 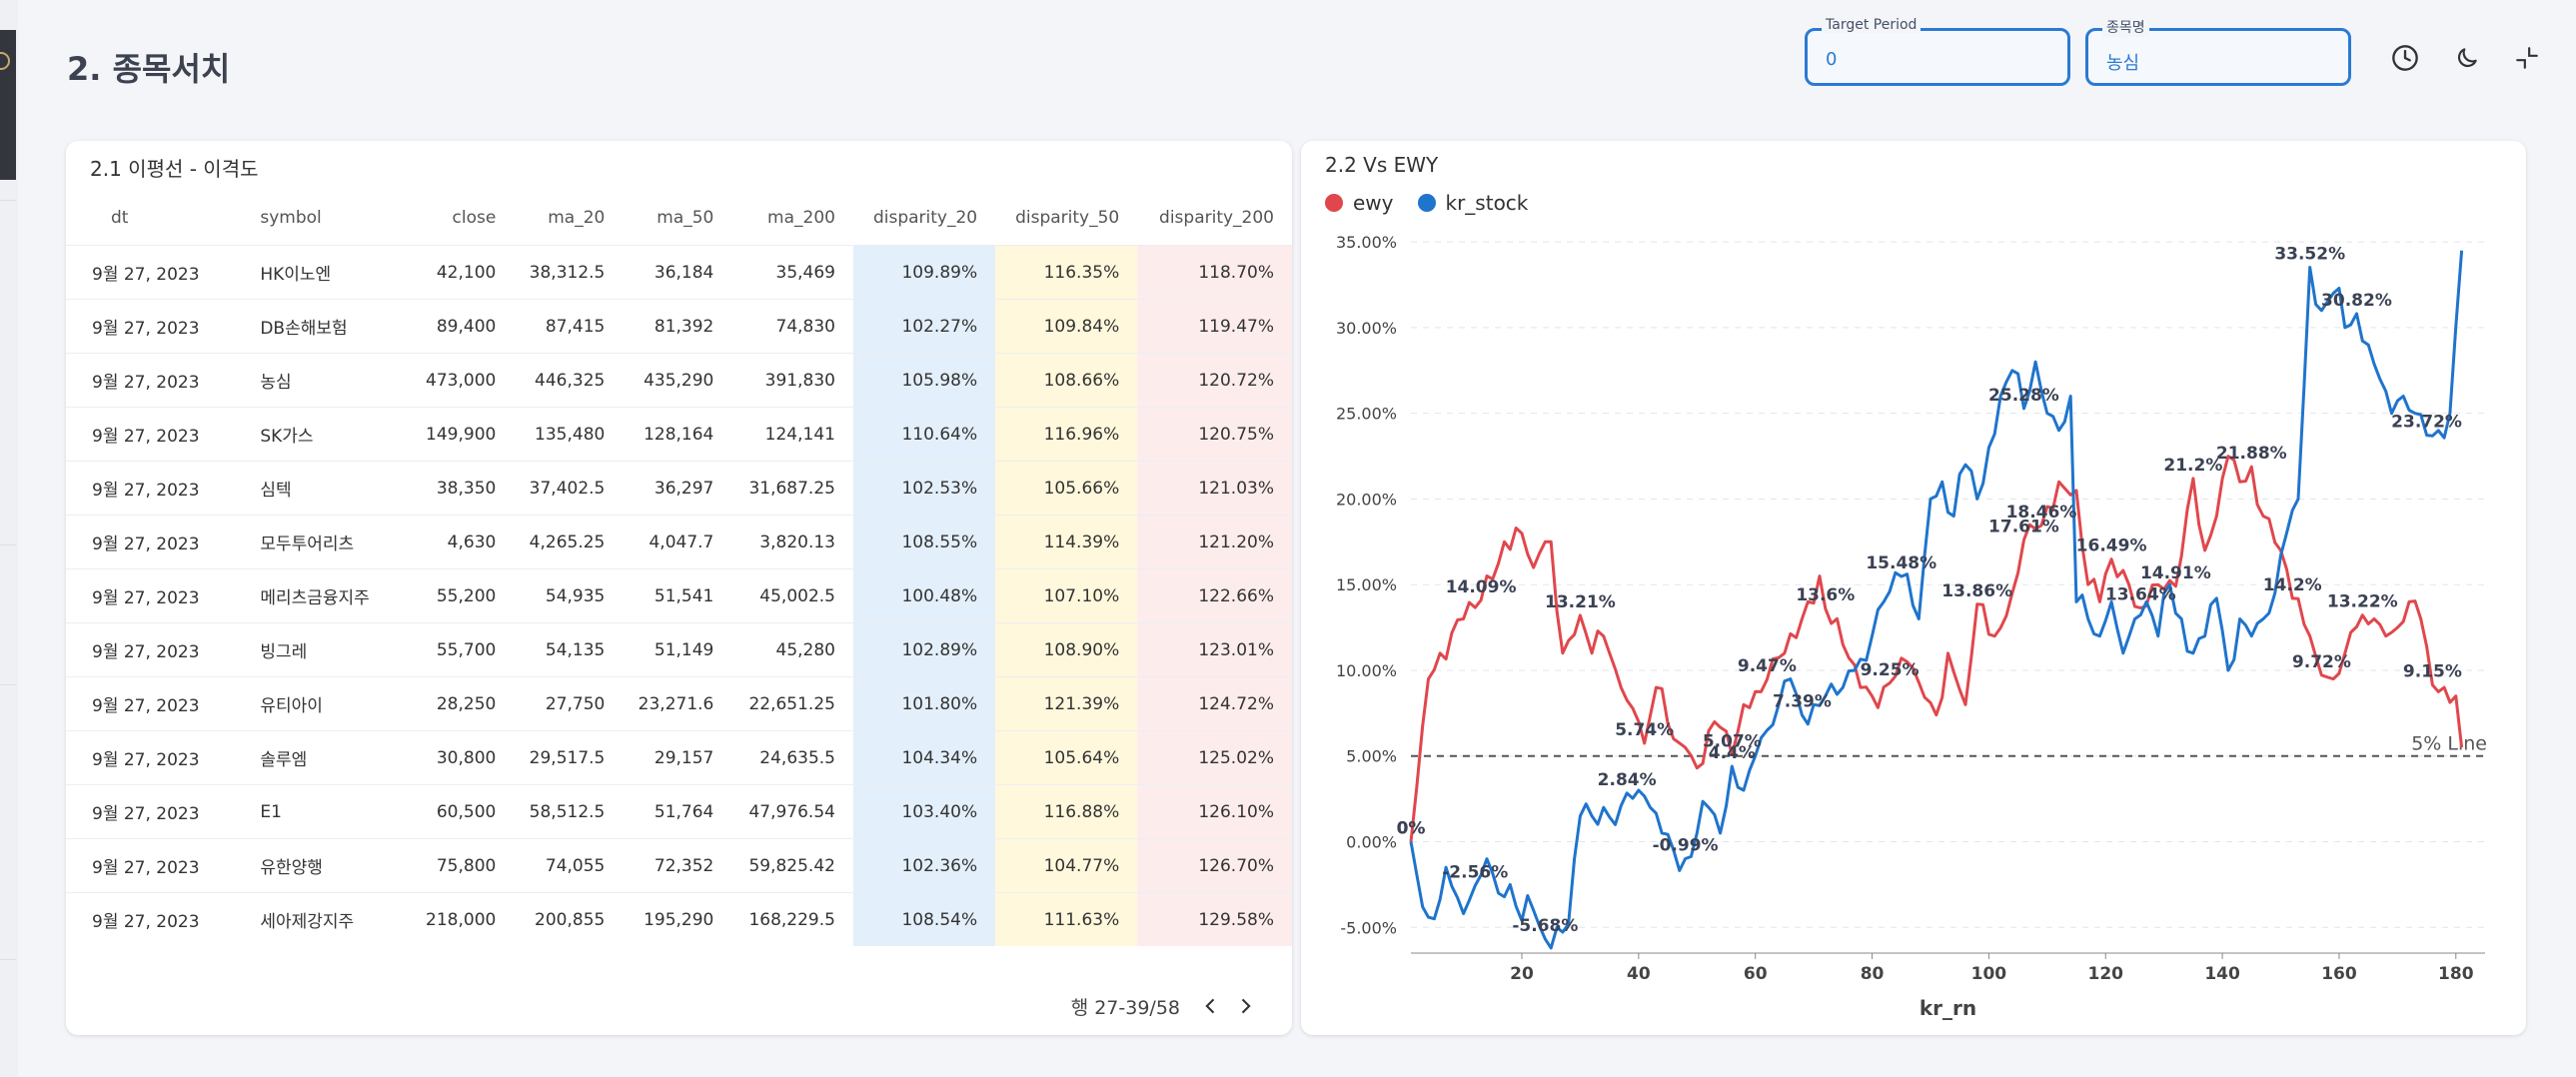 I want to click on column-header-symbol: symbol, so click(x=326, y=218).